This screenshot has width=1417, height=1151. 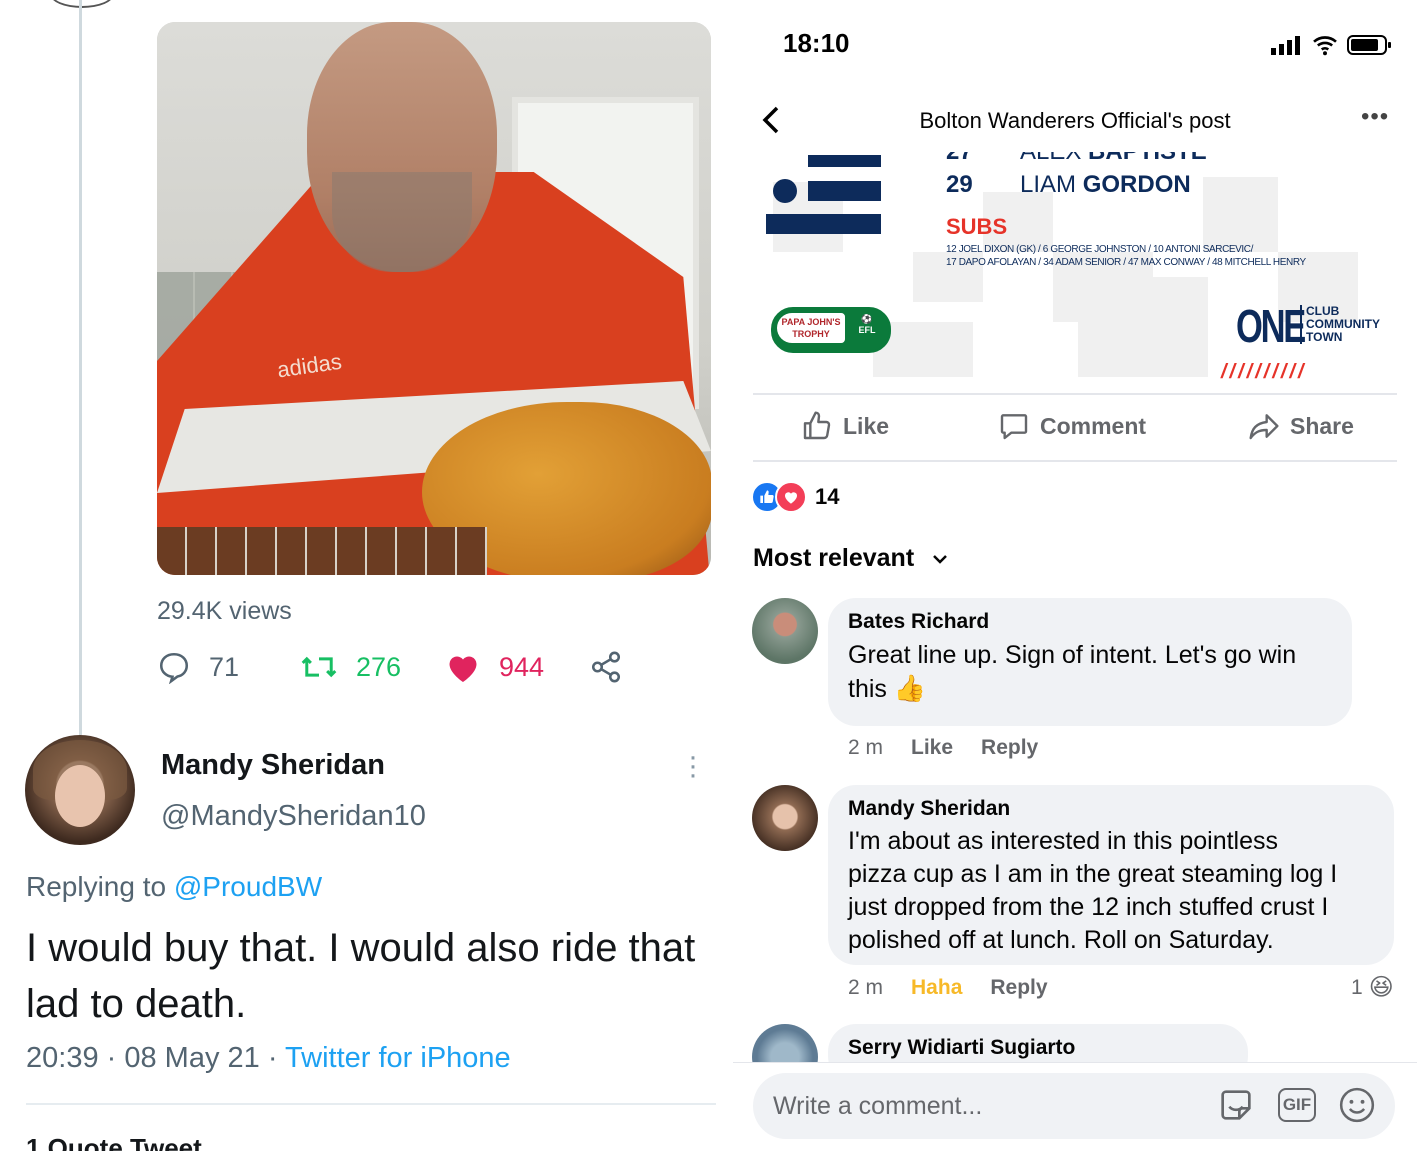 I want to click on like-button: Like, so click(x=845, y=426).